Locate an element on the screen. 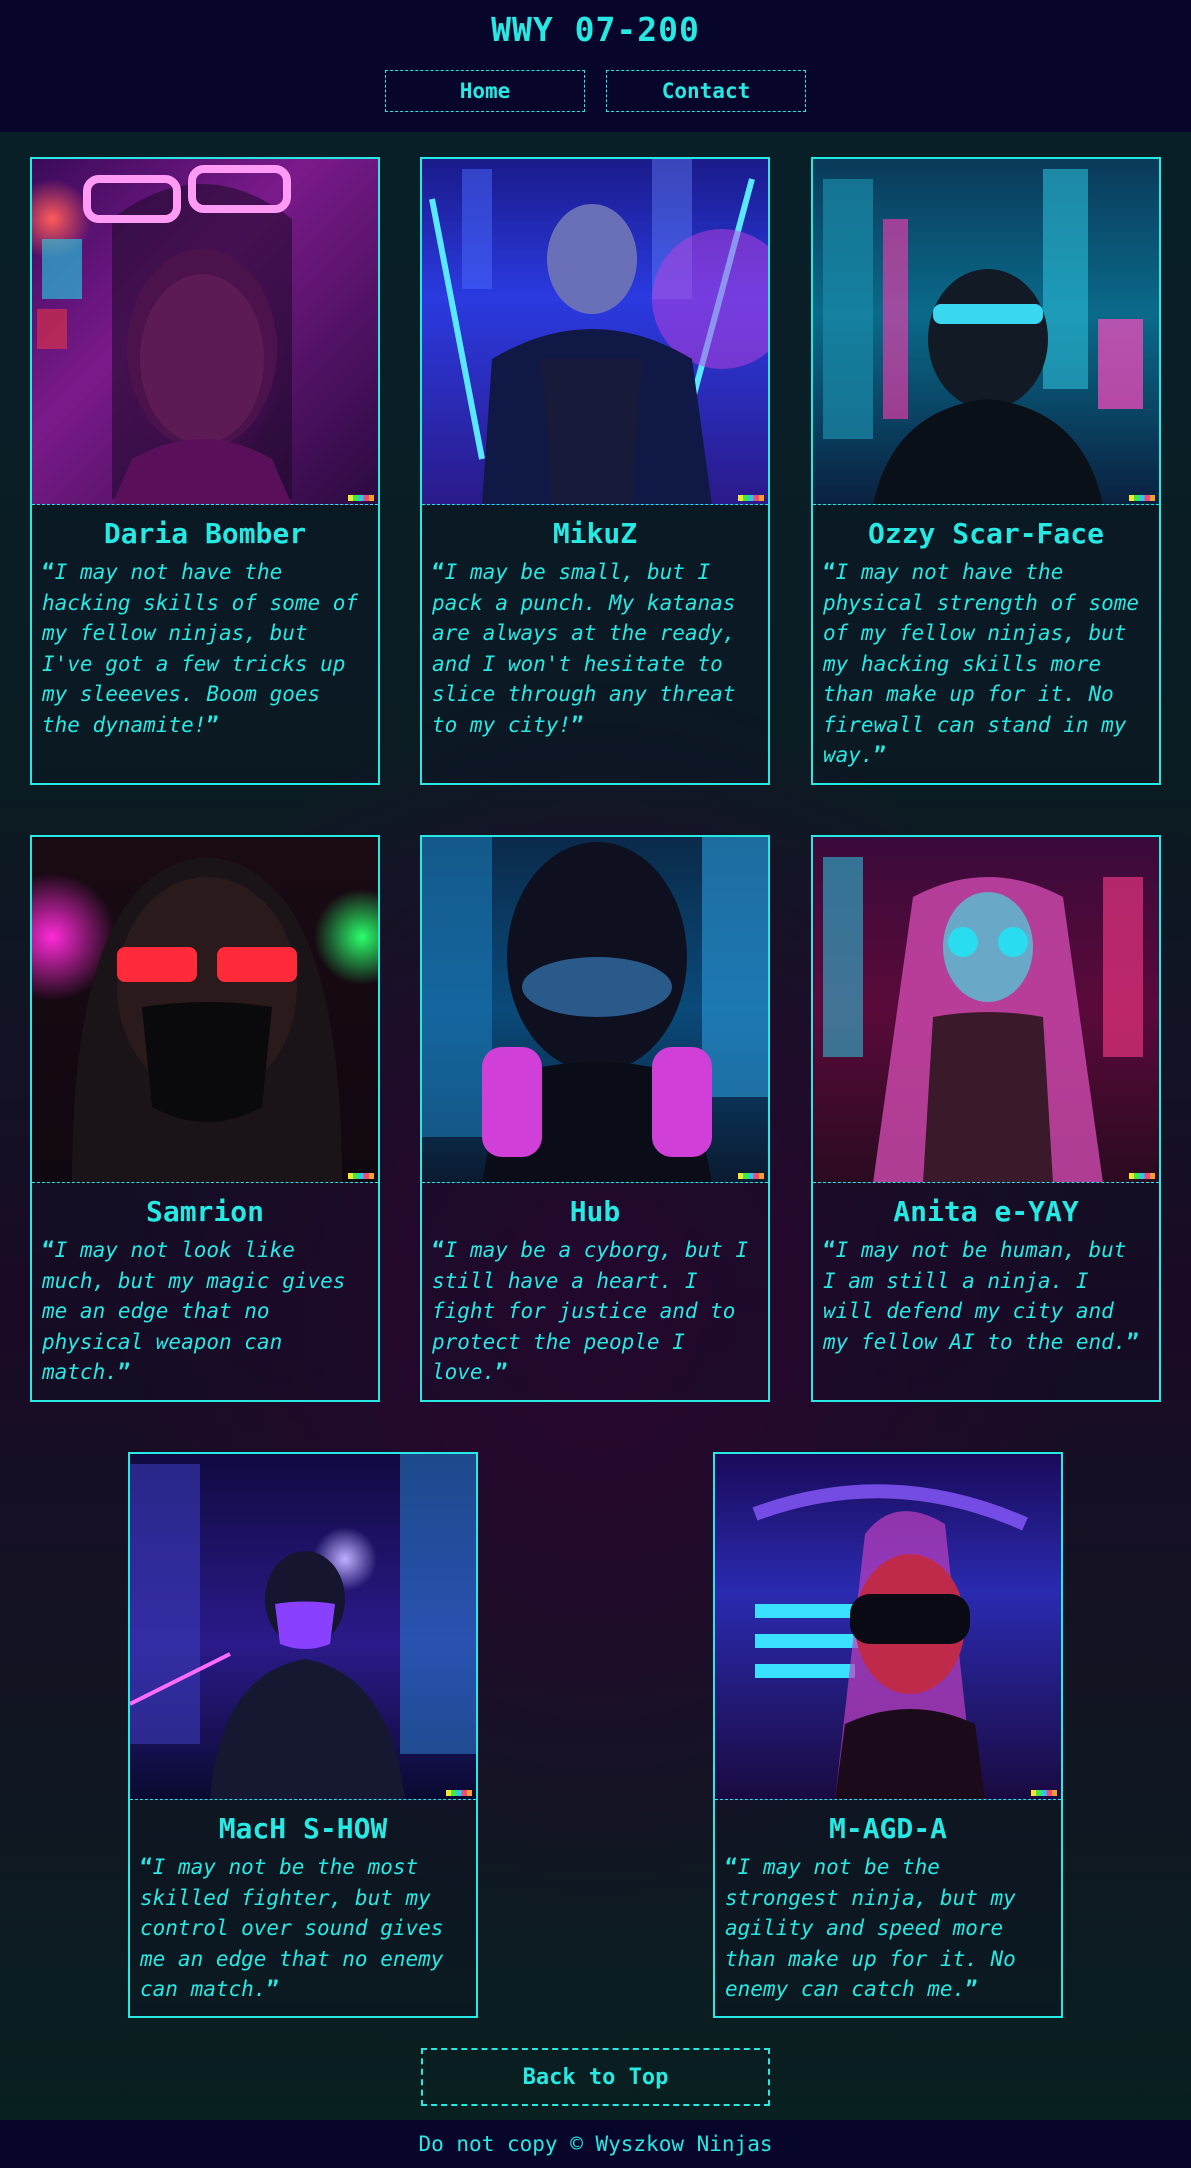  ninja-name: Hub is located at coordinates (595, 1211).